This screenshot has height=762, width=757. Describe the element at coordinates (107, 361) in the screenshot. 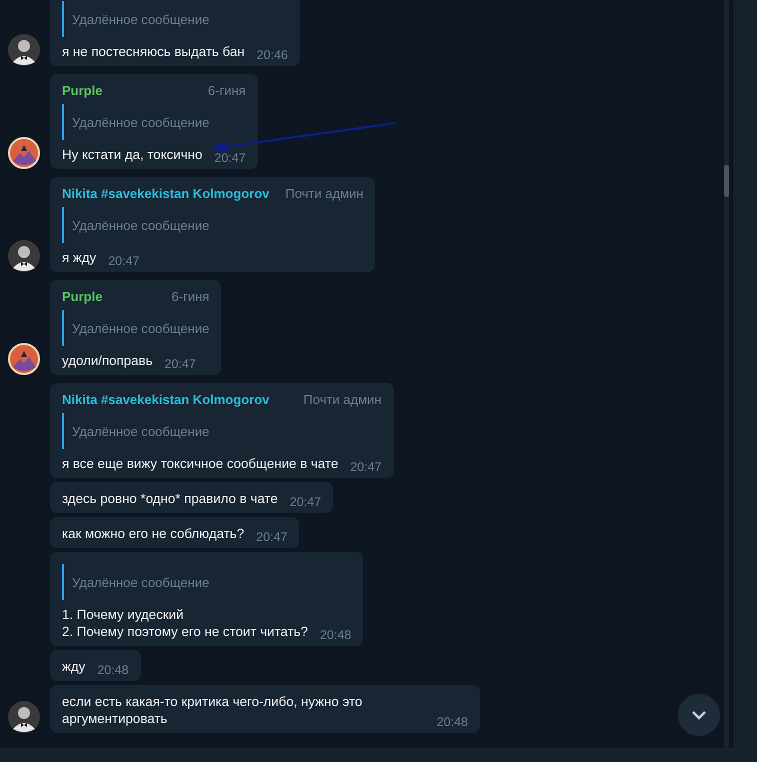

I see `message-text: удоли/поправь` at that location.